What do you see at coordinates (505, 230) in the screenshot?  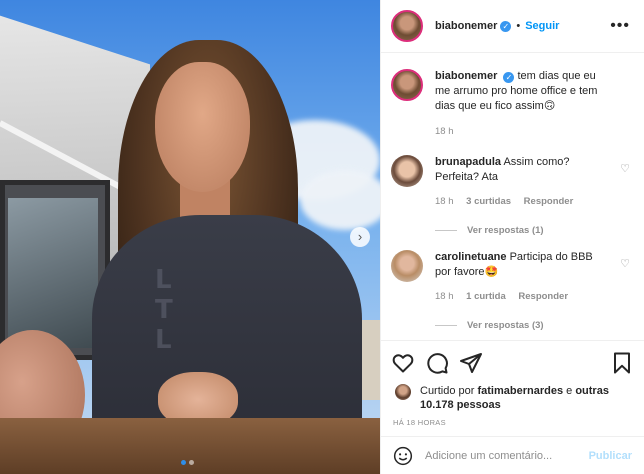 I see `view-replies-label: Ver respostas (1)` at bounding box center [505, 230].